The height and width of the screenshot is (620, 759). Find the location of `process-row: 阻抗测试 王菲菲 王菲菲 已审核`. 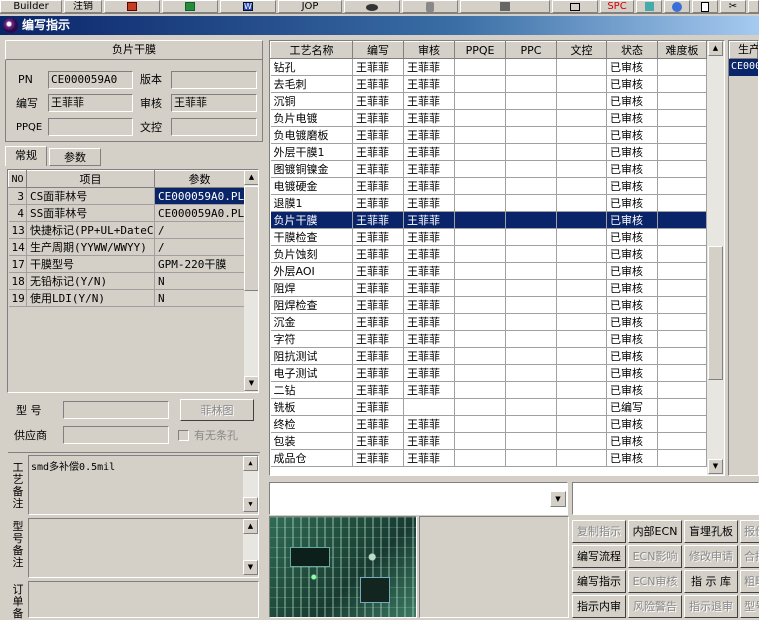

process-row: 阻抗测试 王菲菲 王菲菲 已审核 is located at coordinates (488, 356).